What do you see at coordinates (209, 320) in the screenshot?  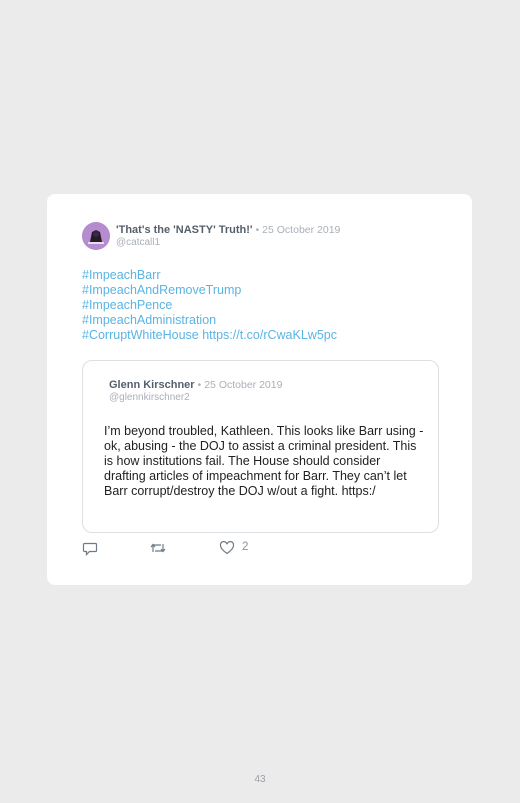 I see `hashtag-link: #ImpeachAdministration` at bounding box center [209, 320].